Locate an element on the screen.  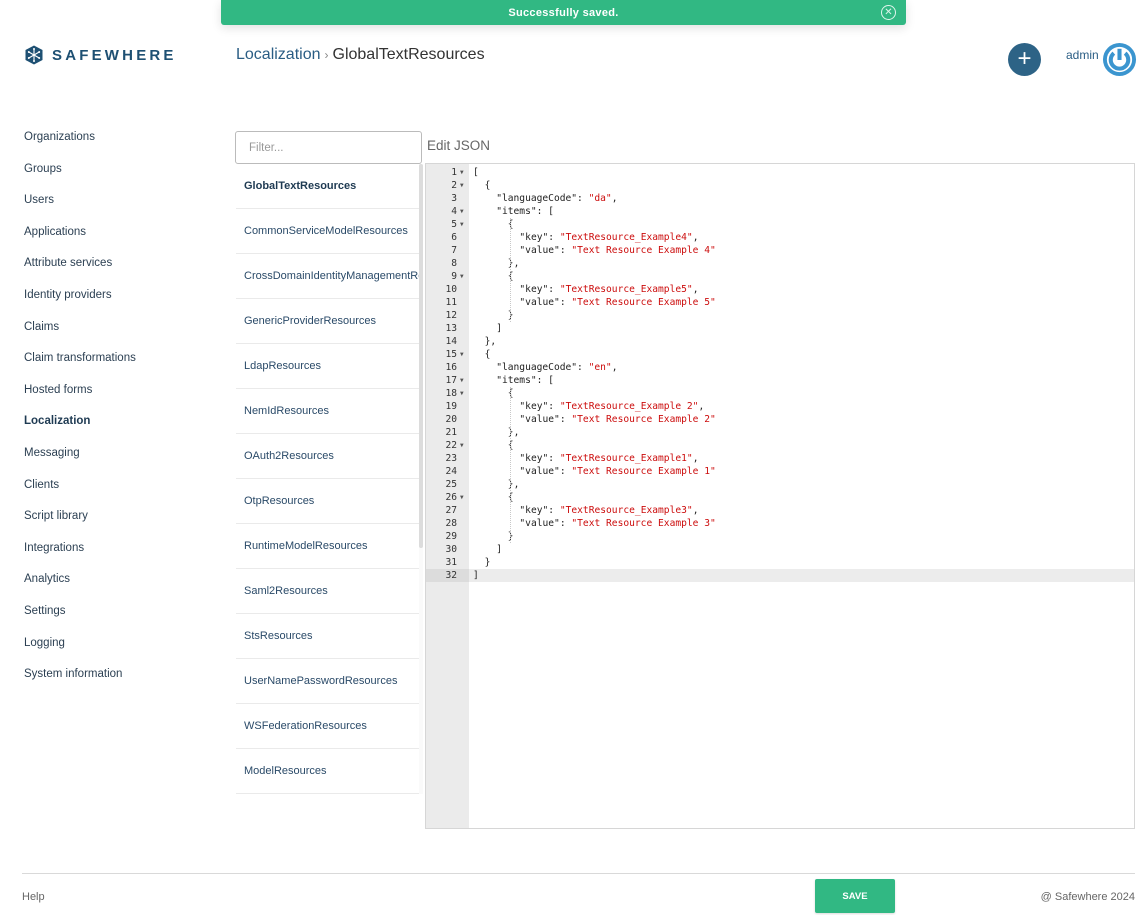
sidebar-item-organizations: Organizations is located at coordinates (80, 146).